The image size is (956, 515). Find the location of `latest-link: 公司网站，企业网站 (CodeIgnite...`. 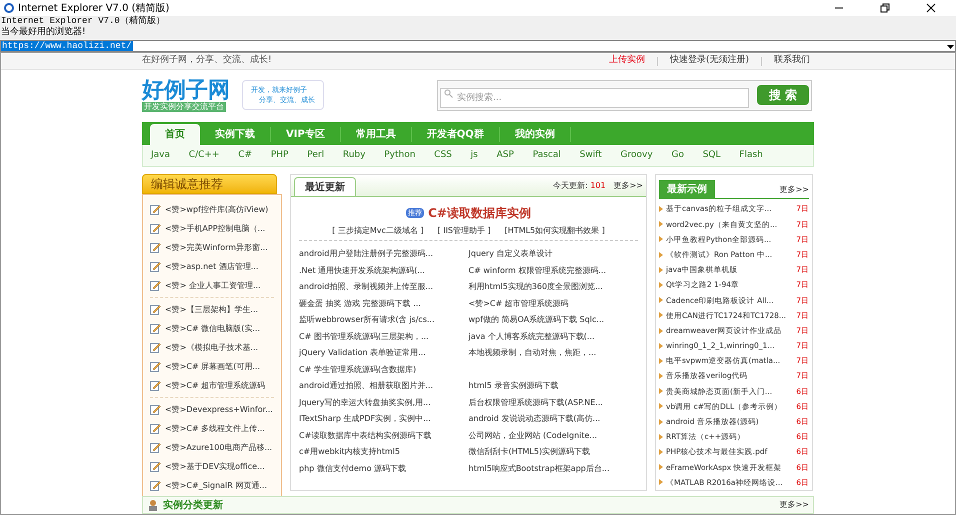

latest-link: 公司网站，企业网站 (CodeIgnite... is located at coordinates (553, 436).